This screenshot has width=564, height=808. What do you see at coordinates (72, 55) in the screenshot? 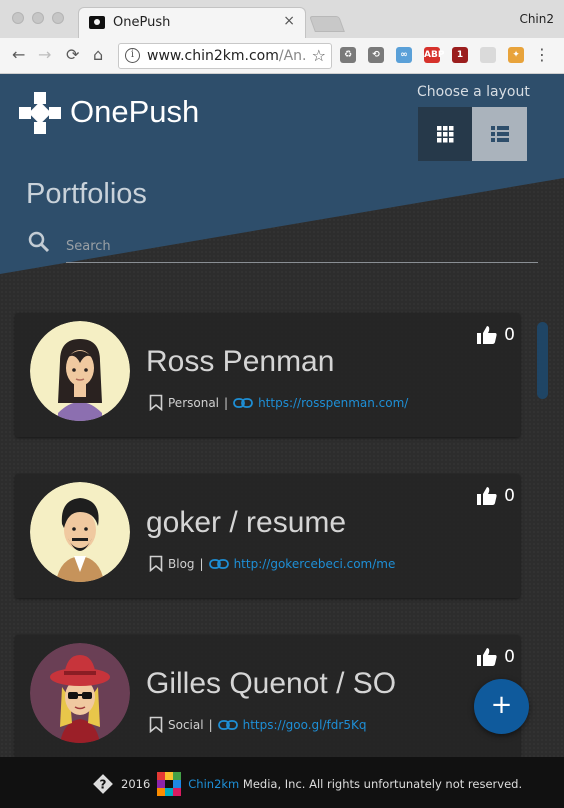
I see `reload-icon: ⟳` at bounding box center [72, 55].